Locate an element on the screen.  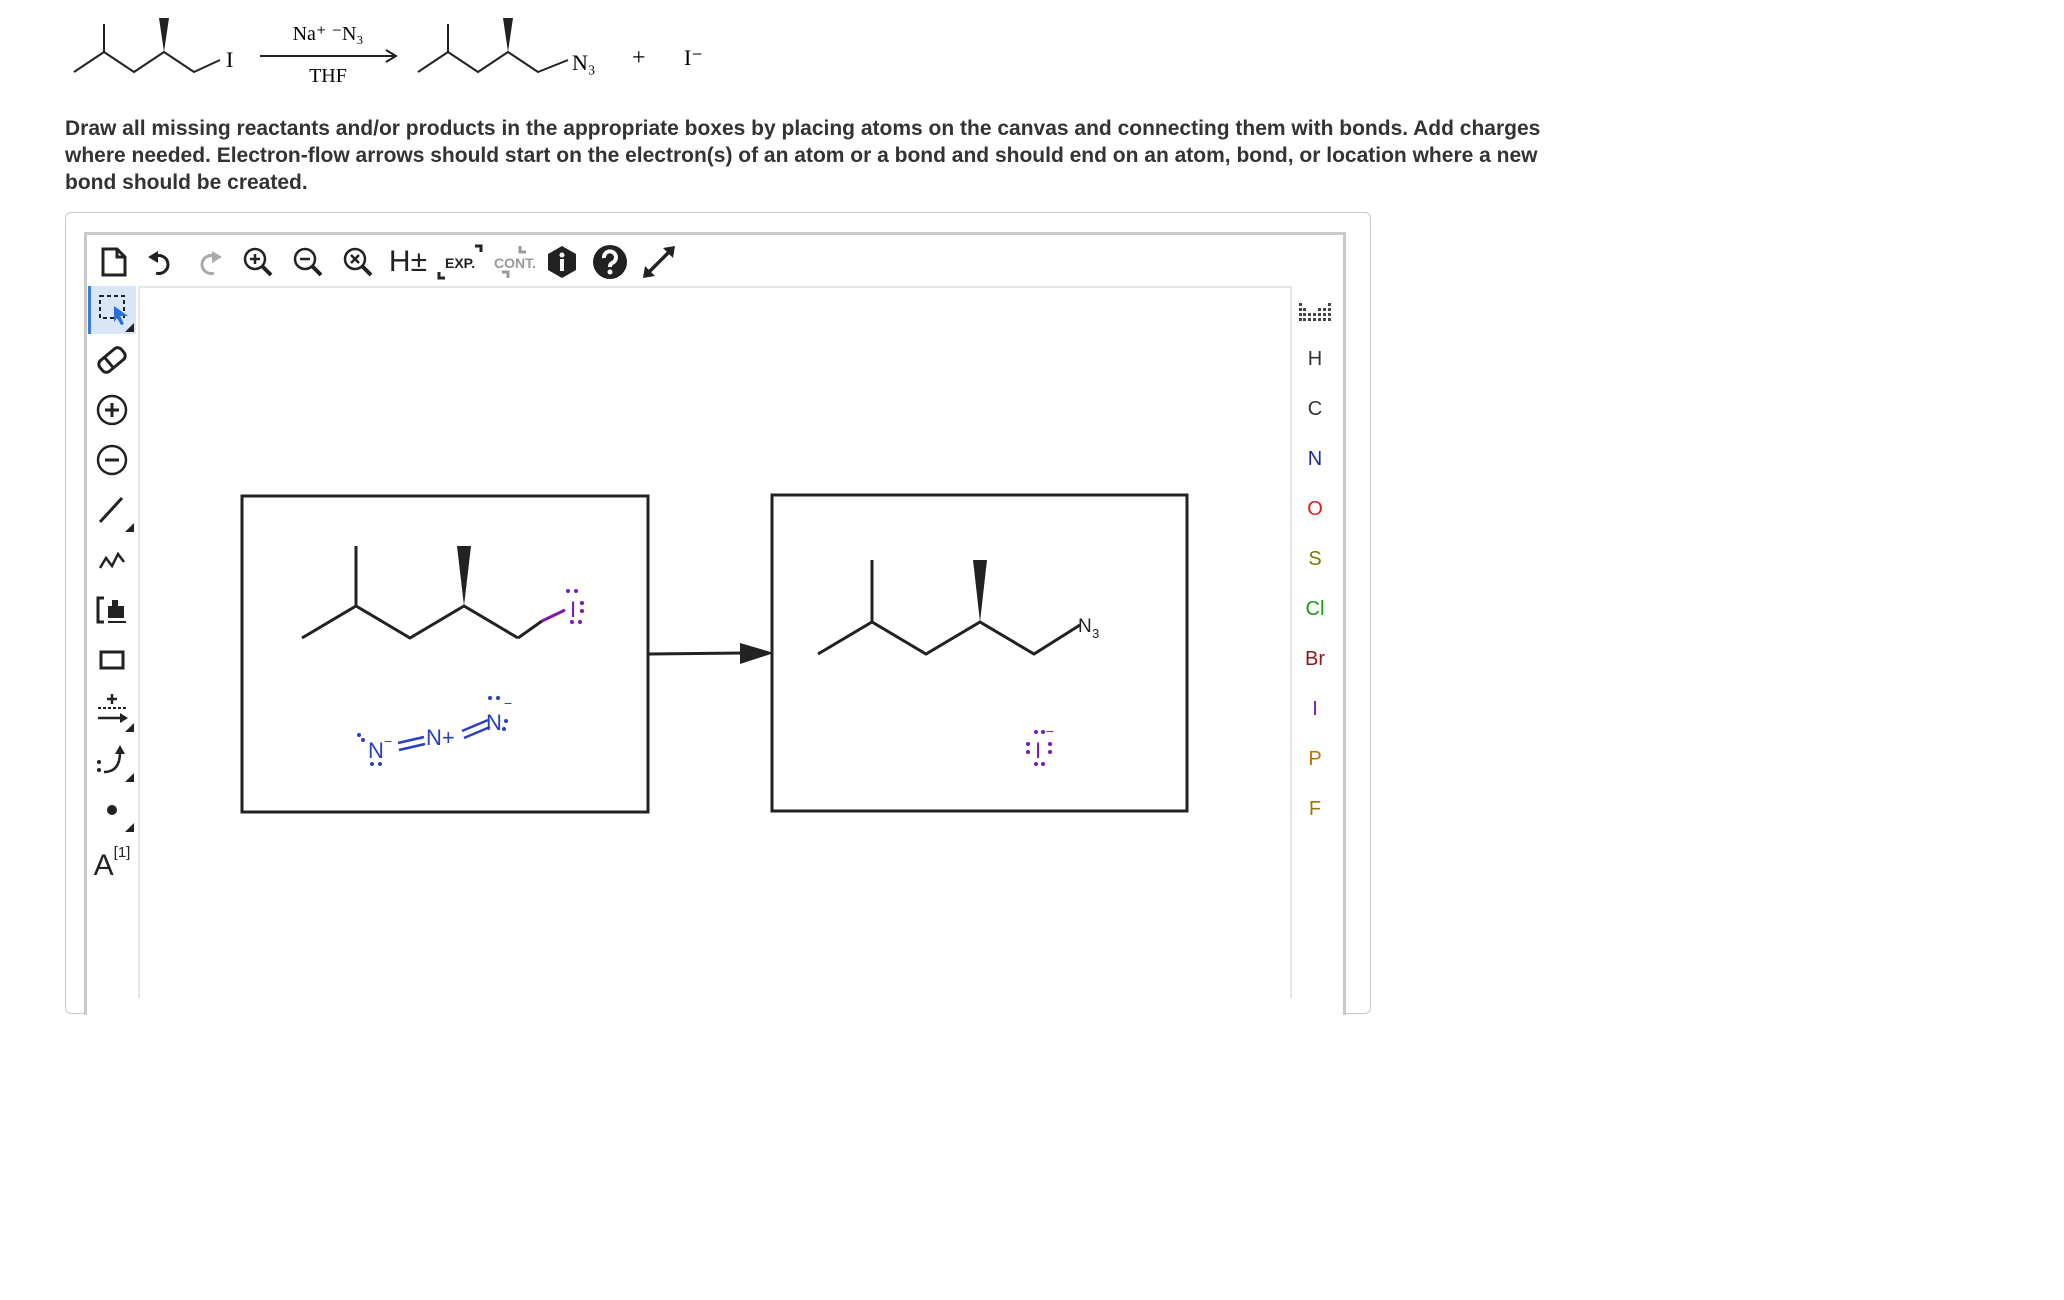
canvas-reaction-arrow-line is located at coordinates (696, 653).